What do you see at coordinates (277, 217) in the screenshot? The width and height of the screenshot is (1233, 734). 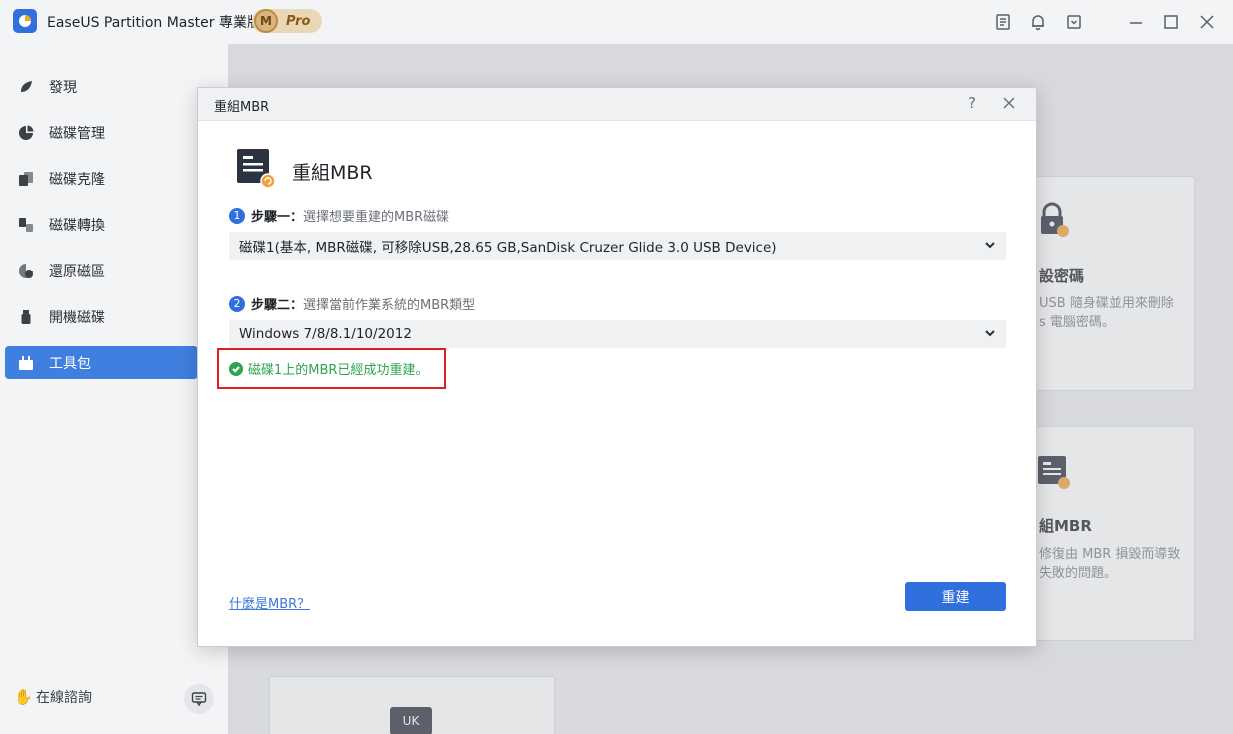 I see `step-label: 步驟一：` at bounding box center [277, 217].